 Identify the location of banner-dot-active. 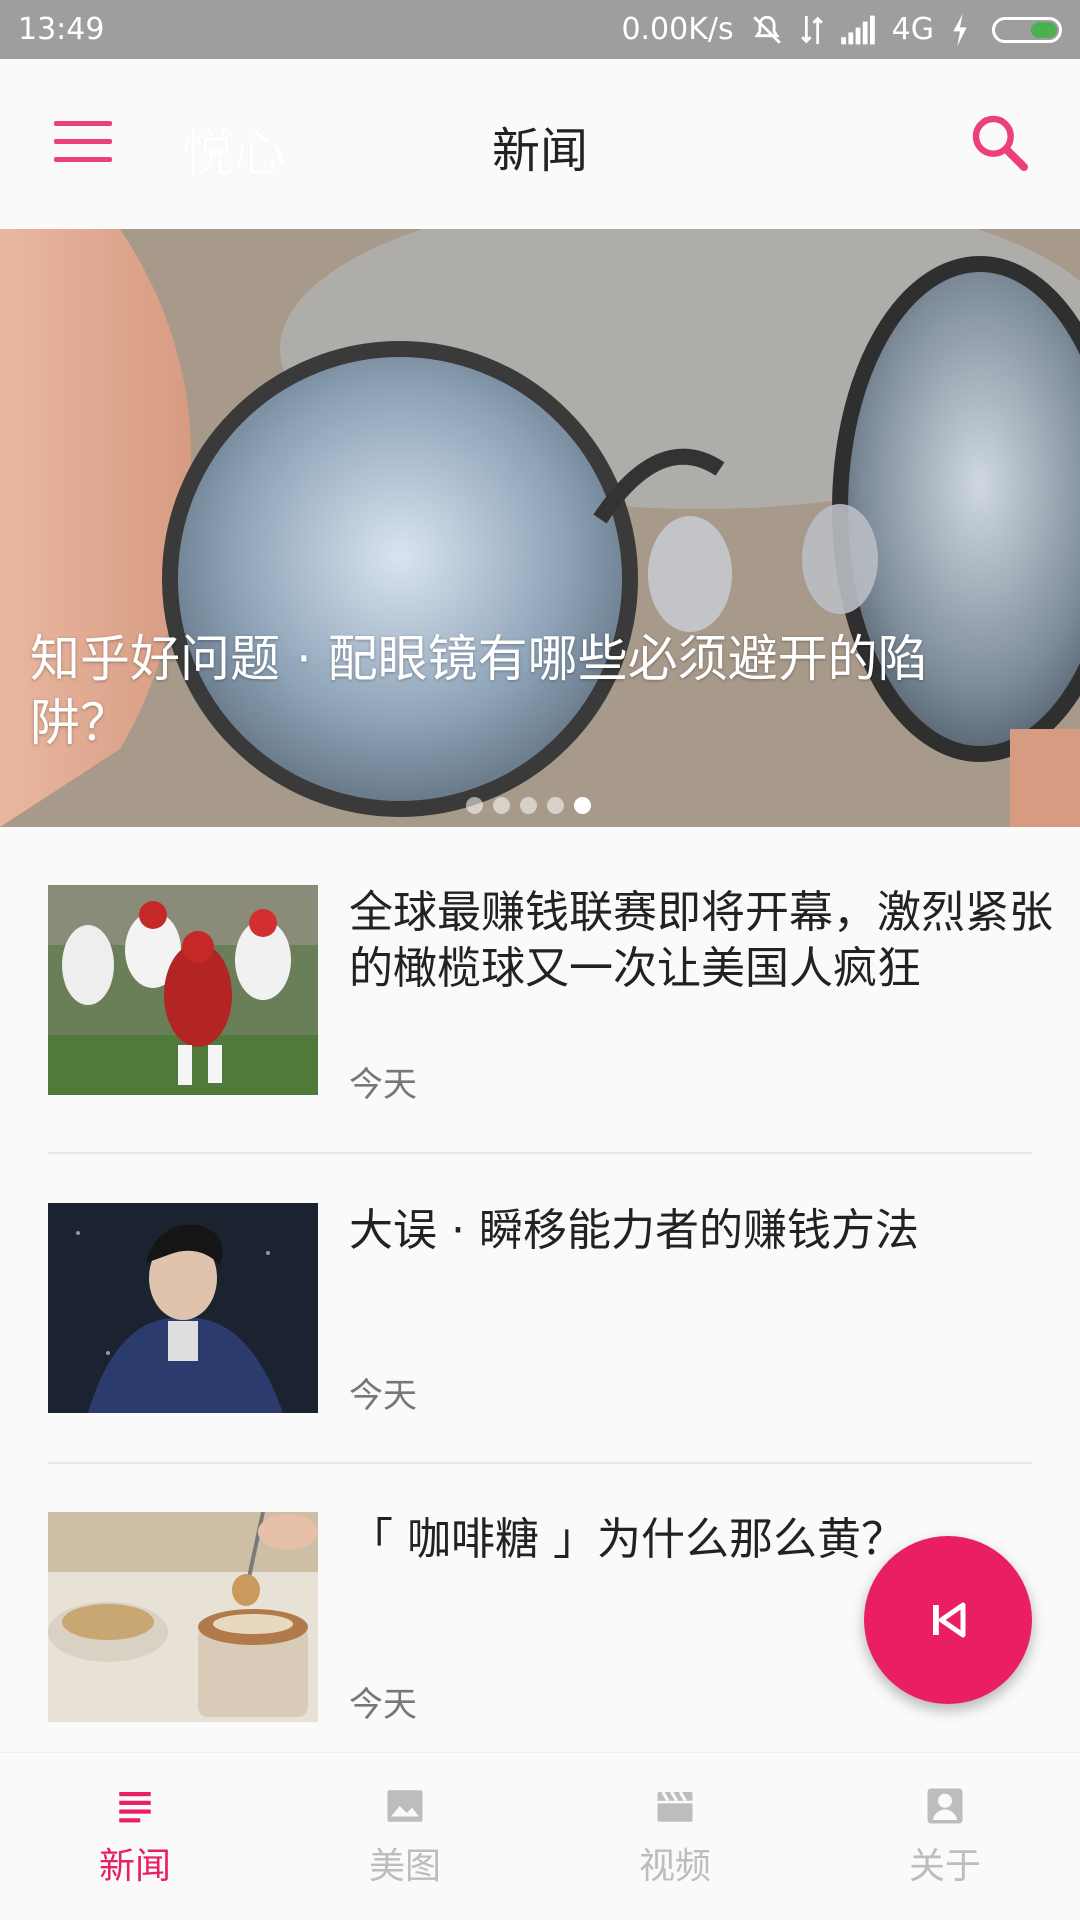
(582, 805).